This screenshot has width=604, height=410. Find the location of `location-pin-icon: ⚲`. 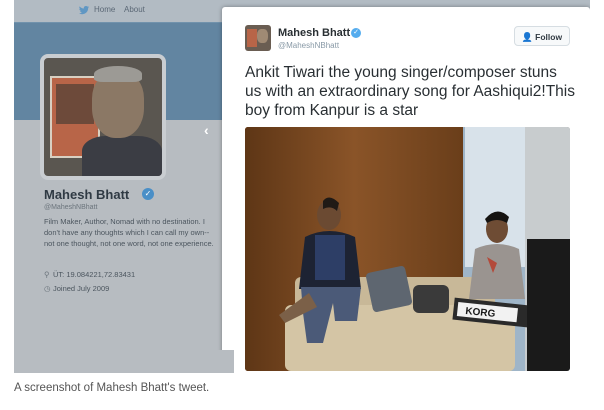

location-pin-icon: ⚲ is located at coordinates (47, 274).